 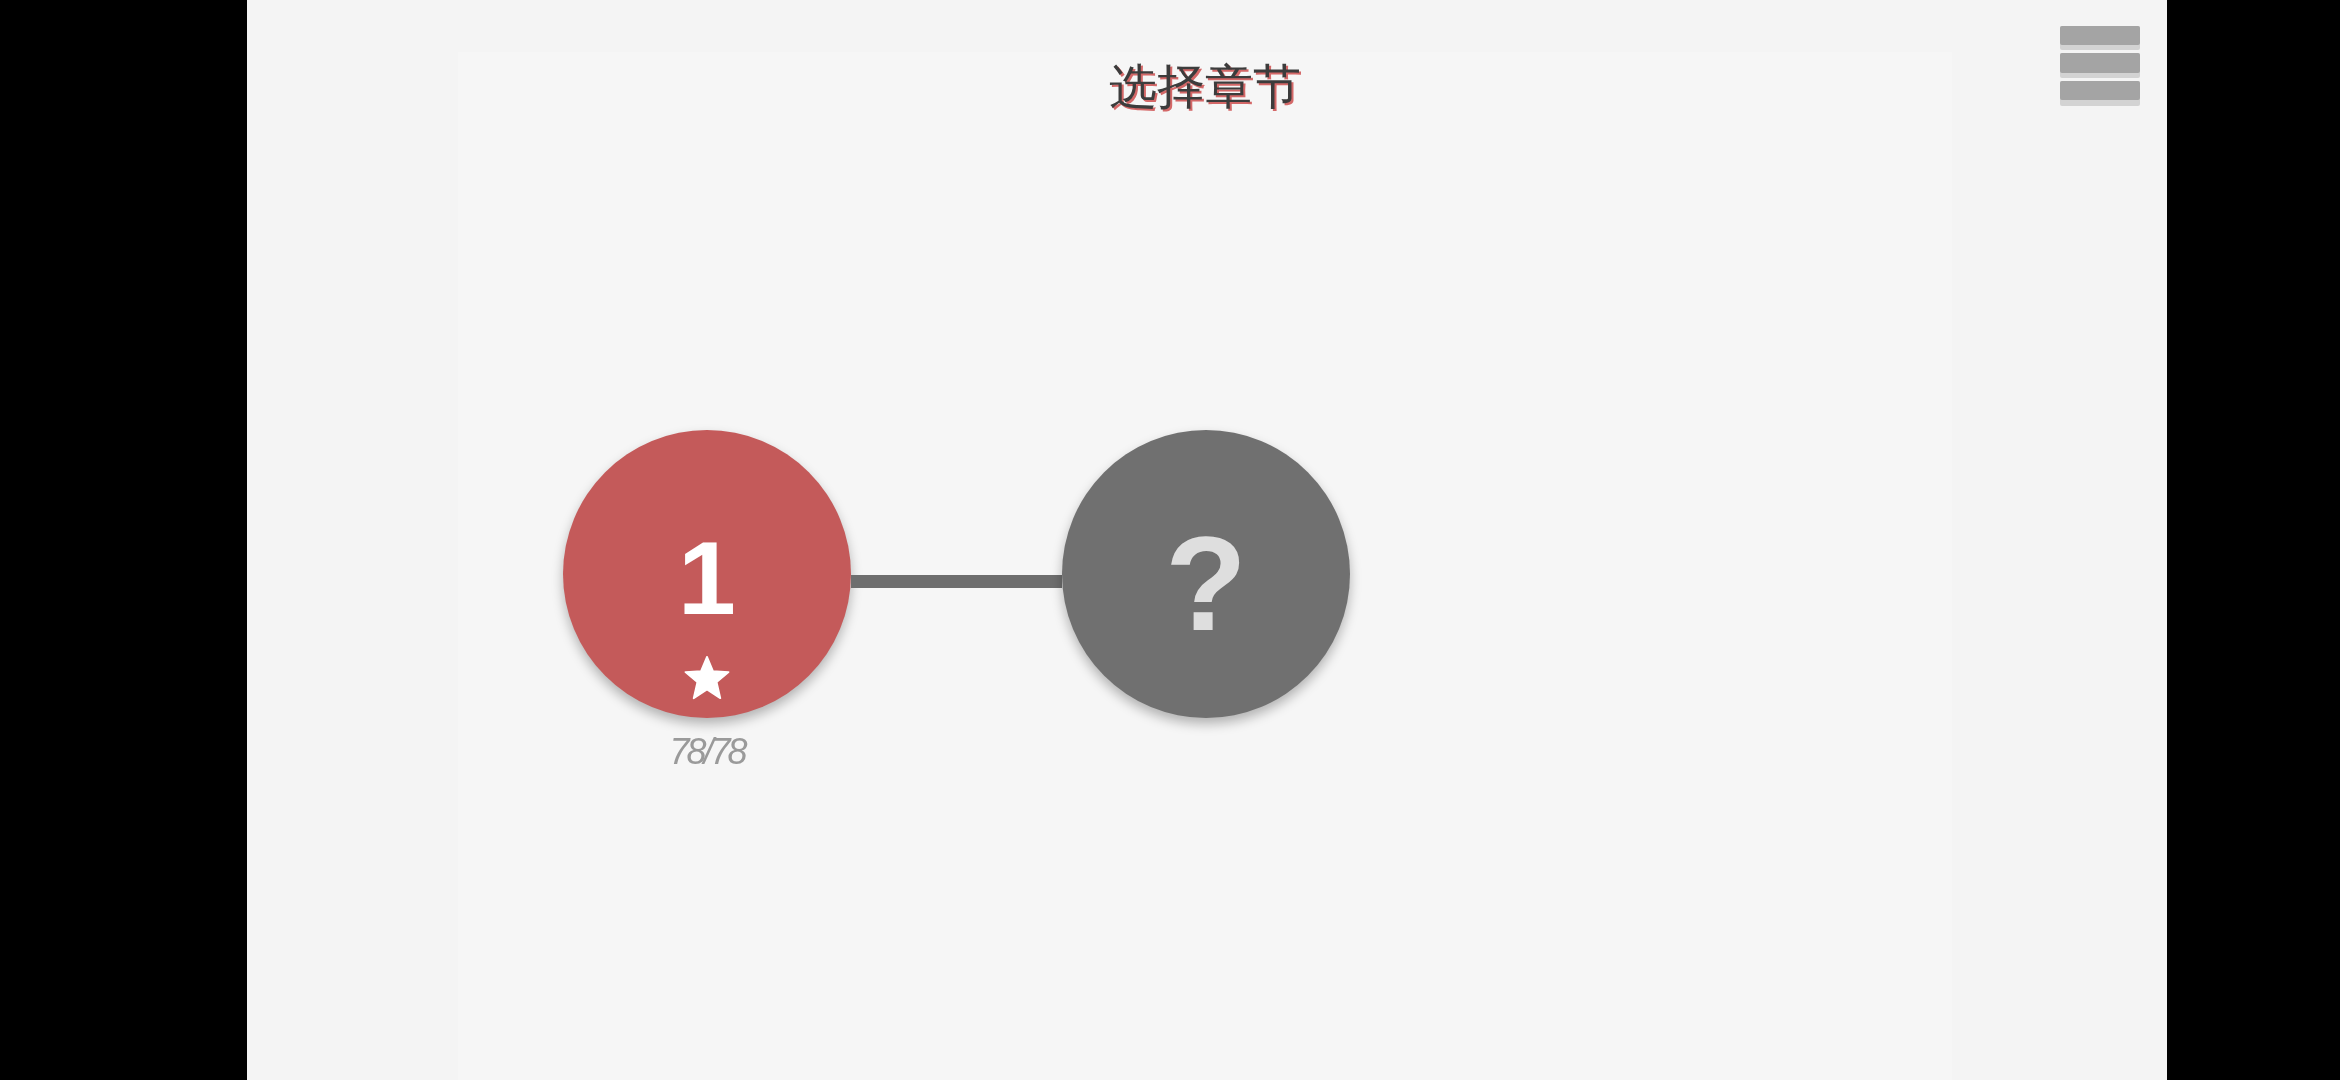 I want to click on chapter-button: ?, so click(x=1206, y=574).